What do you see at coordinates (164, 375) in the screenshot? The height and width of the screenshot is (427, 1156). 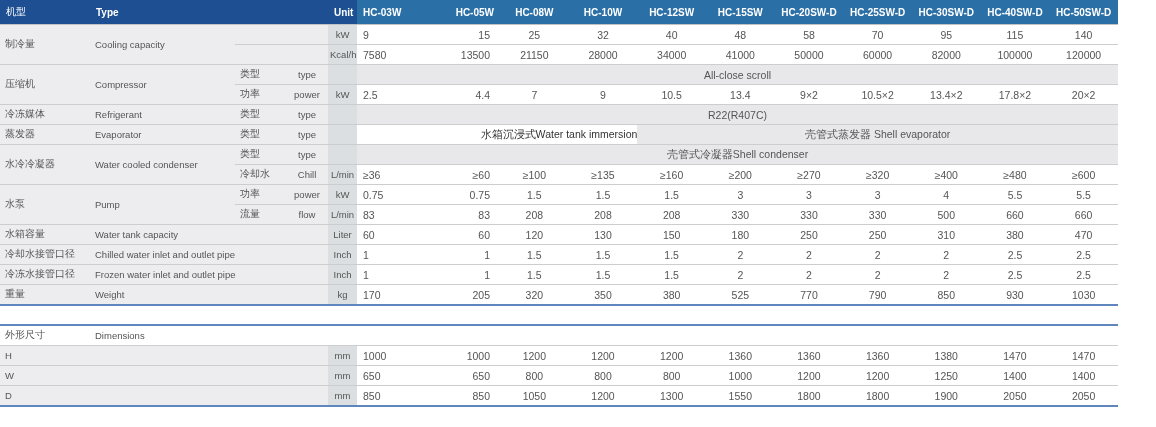 I see `table-cell: W` at bounding box center [164, 375].